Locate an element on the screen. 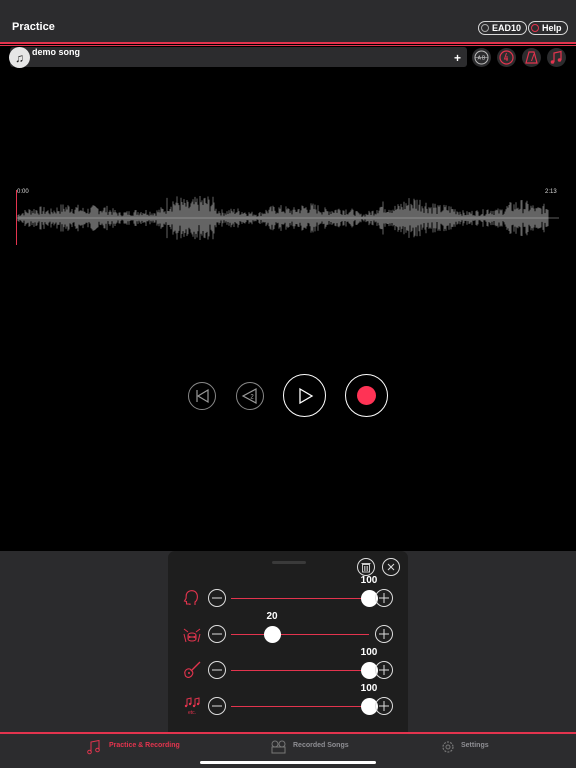 The image size is (576, 768). tab-recorded-songs is located at coordinates (279, 749).